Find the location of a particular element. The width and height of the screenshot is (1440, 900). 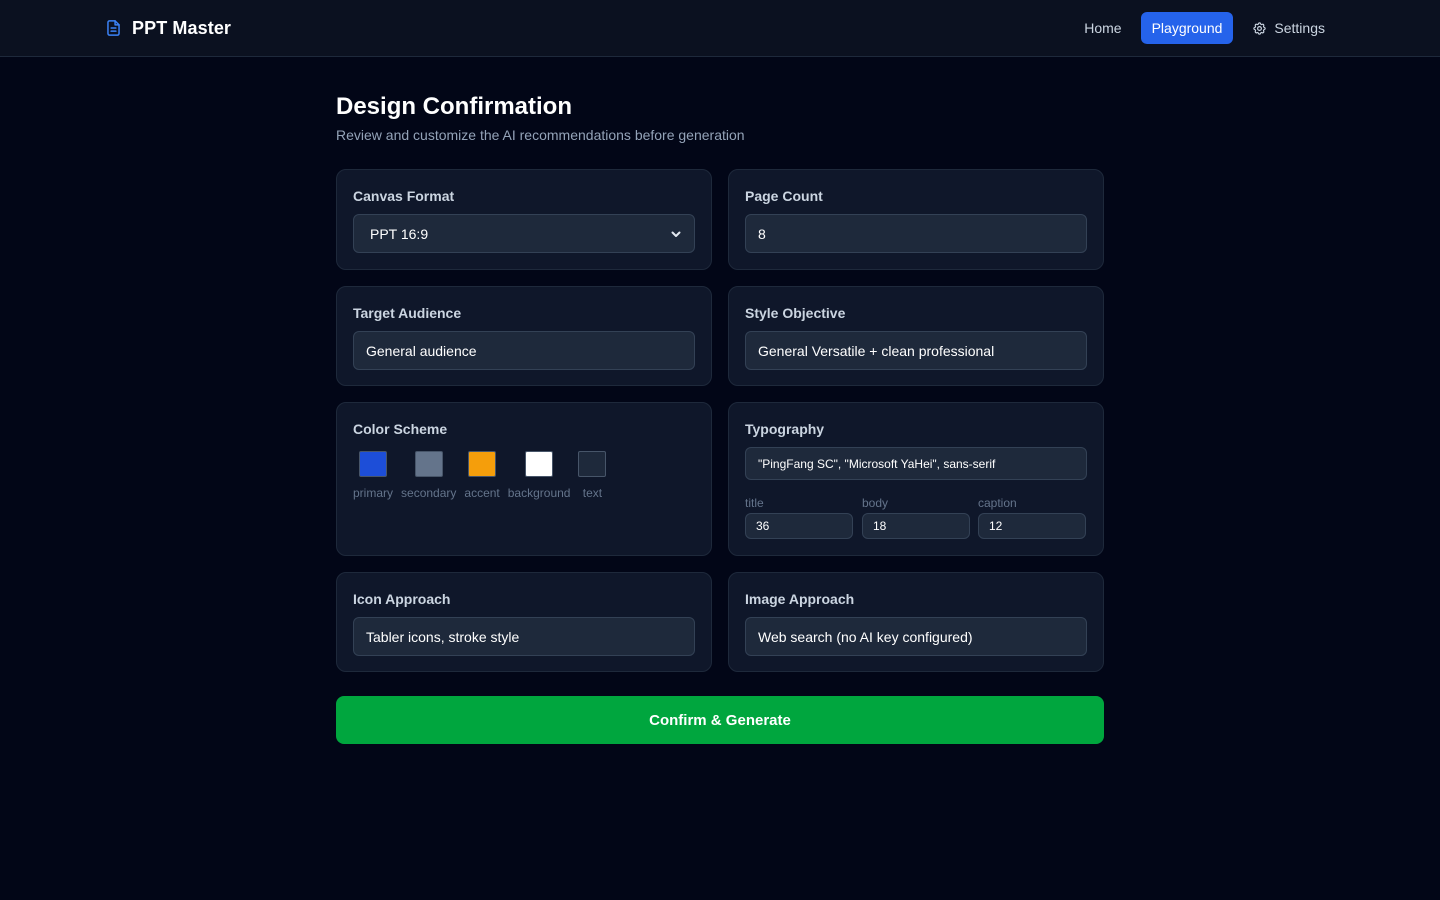

style-objective-input: General Versatile + clean professional is located at coordinates (916, 350).